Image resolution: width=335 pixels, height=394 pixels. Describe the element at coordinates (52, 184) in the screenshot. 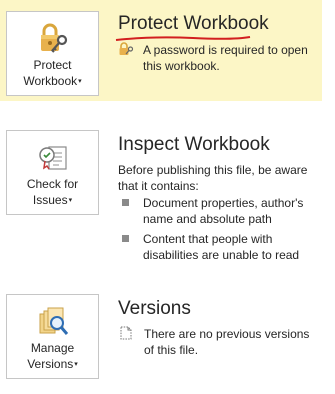

I see `check-for-issues-label-line1: Check for` at that location.